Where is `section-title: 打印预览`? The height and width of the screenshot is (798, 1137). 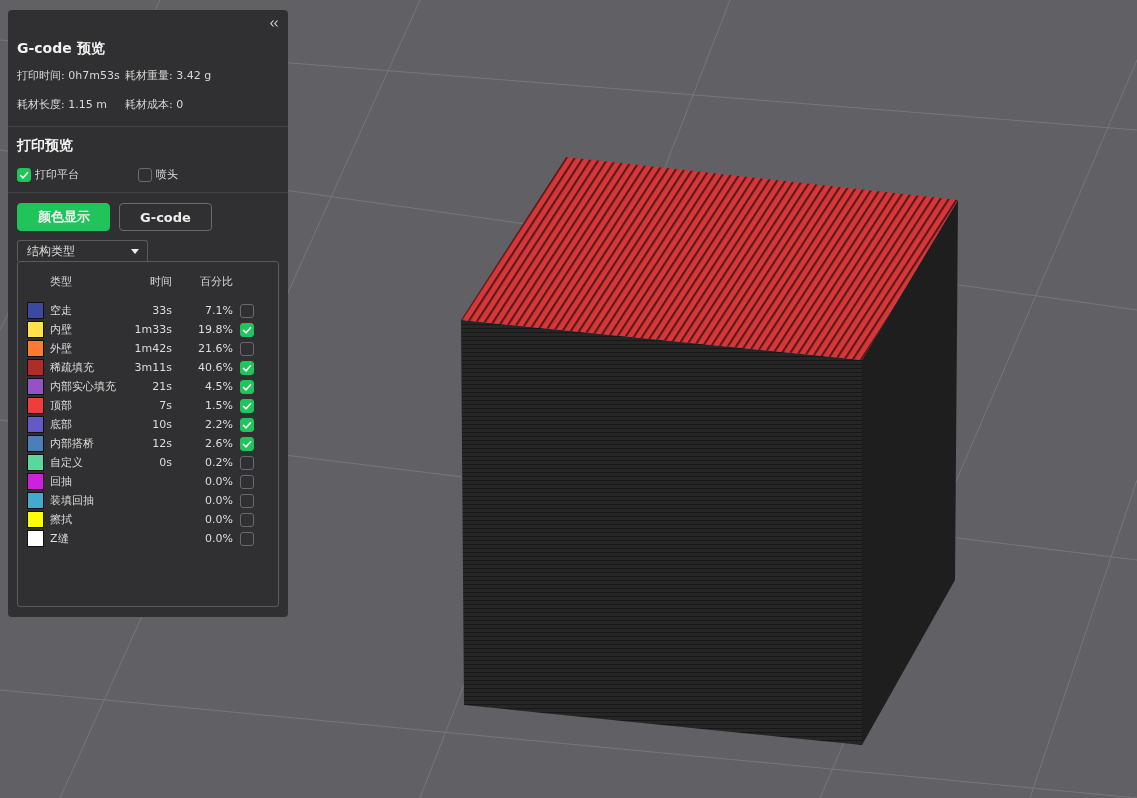
section-title: 打印预览 is located at coordinates (44, 145).